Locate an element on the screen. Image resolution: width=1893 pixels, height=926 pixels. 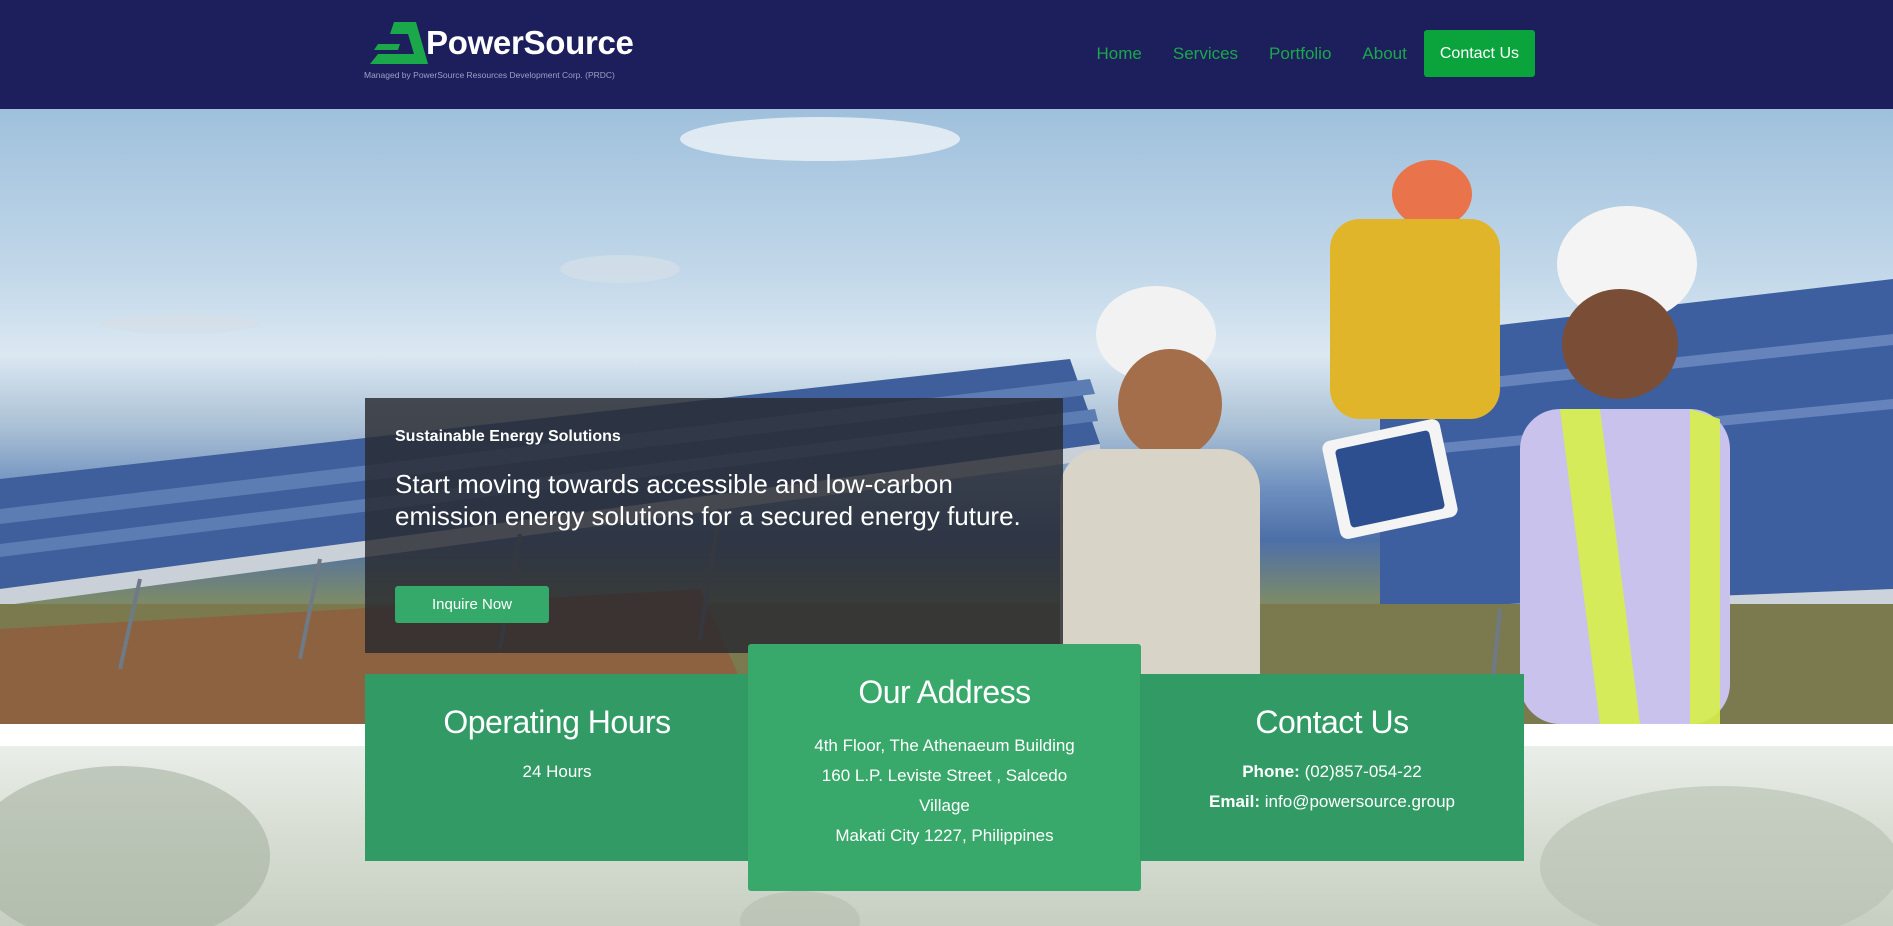
address-title: Our Address is located at coordinates (944, 692).